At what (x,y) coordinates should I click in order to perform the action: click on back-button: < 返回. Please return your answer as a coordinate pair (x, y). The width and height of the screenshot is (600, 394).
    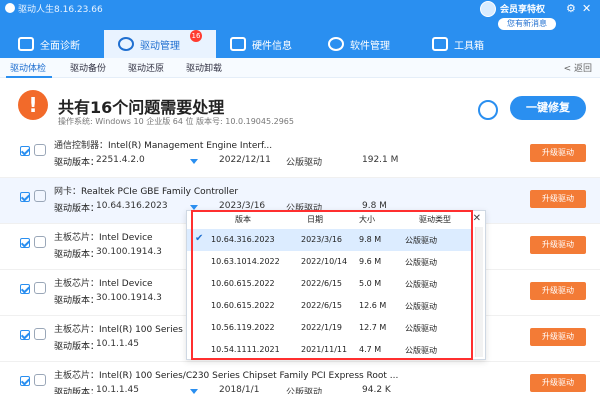
    Looking at the image, I should click on (578, 67).